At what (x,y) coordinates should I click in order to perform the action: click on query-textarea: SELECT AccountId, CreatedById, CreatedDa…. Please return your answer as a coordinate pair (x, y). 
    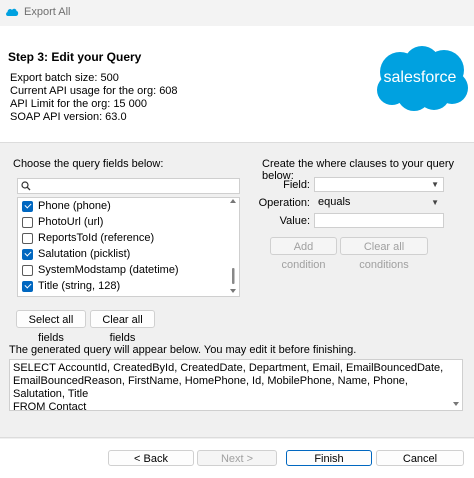
    Looking at the image, I should click on (236, 386).